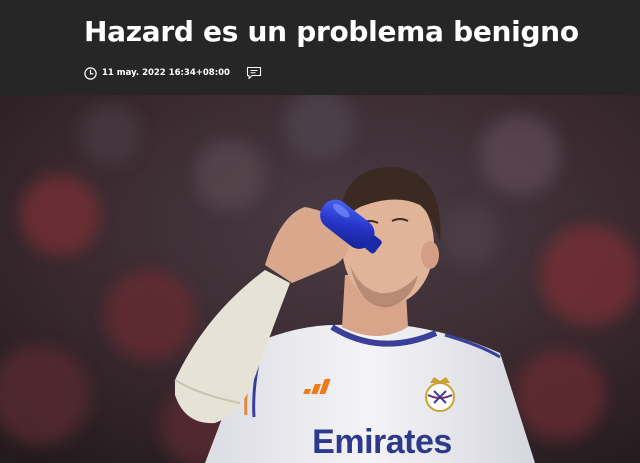 This screenshot has width=640, height=463. I want to click on article-title: Hazard es un problema benigno, so click(331, 31).